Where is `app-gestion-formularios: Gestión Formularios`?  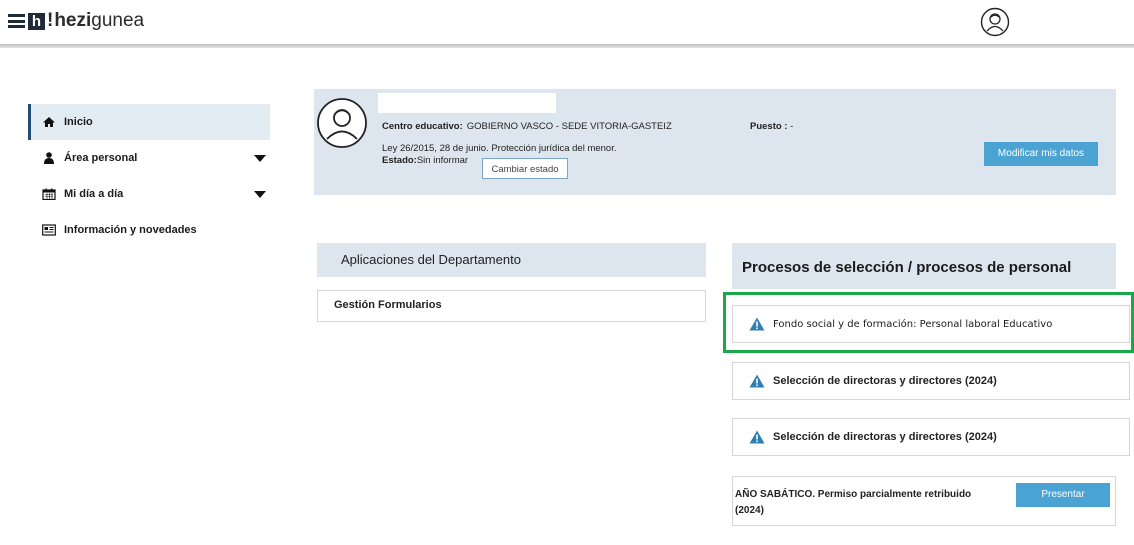
app-gestion-formularios: Gestión Formularios is located at coordinates (511, 306).